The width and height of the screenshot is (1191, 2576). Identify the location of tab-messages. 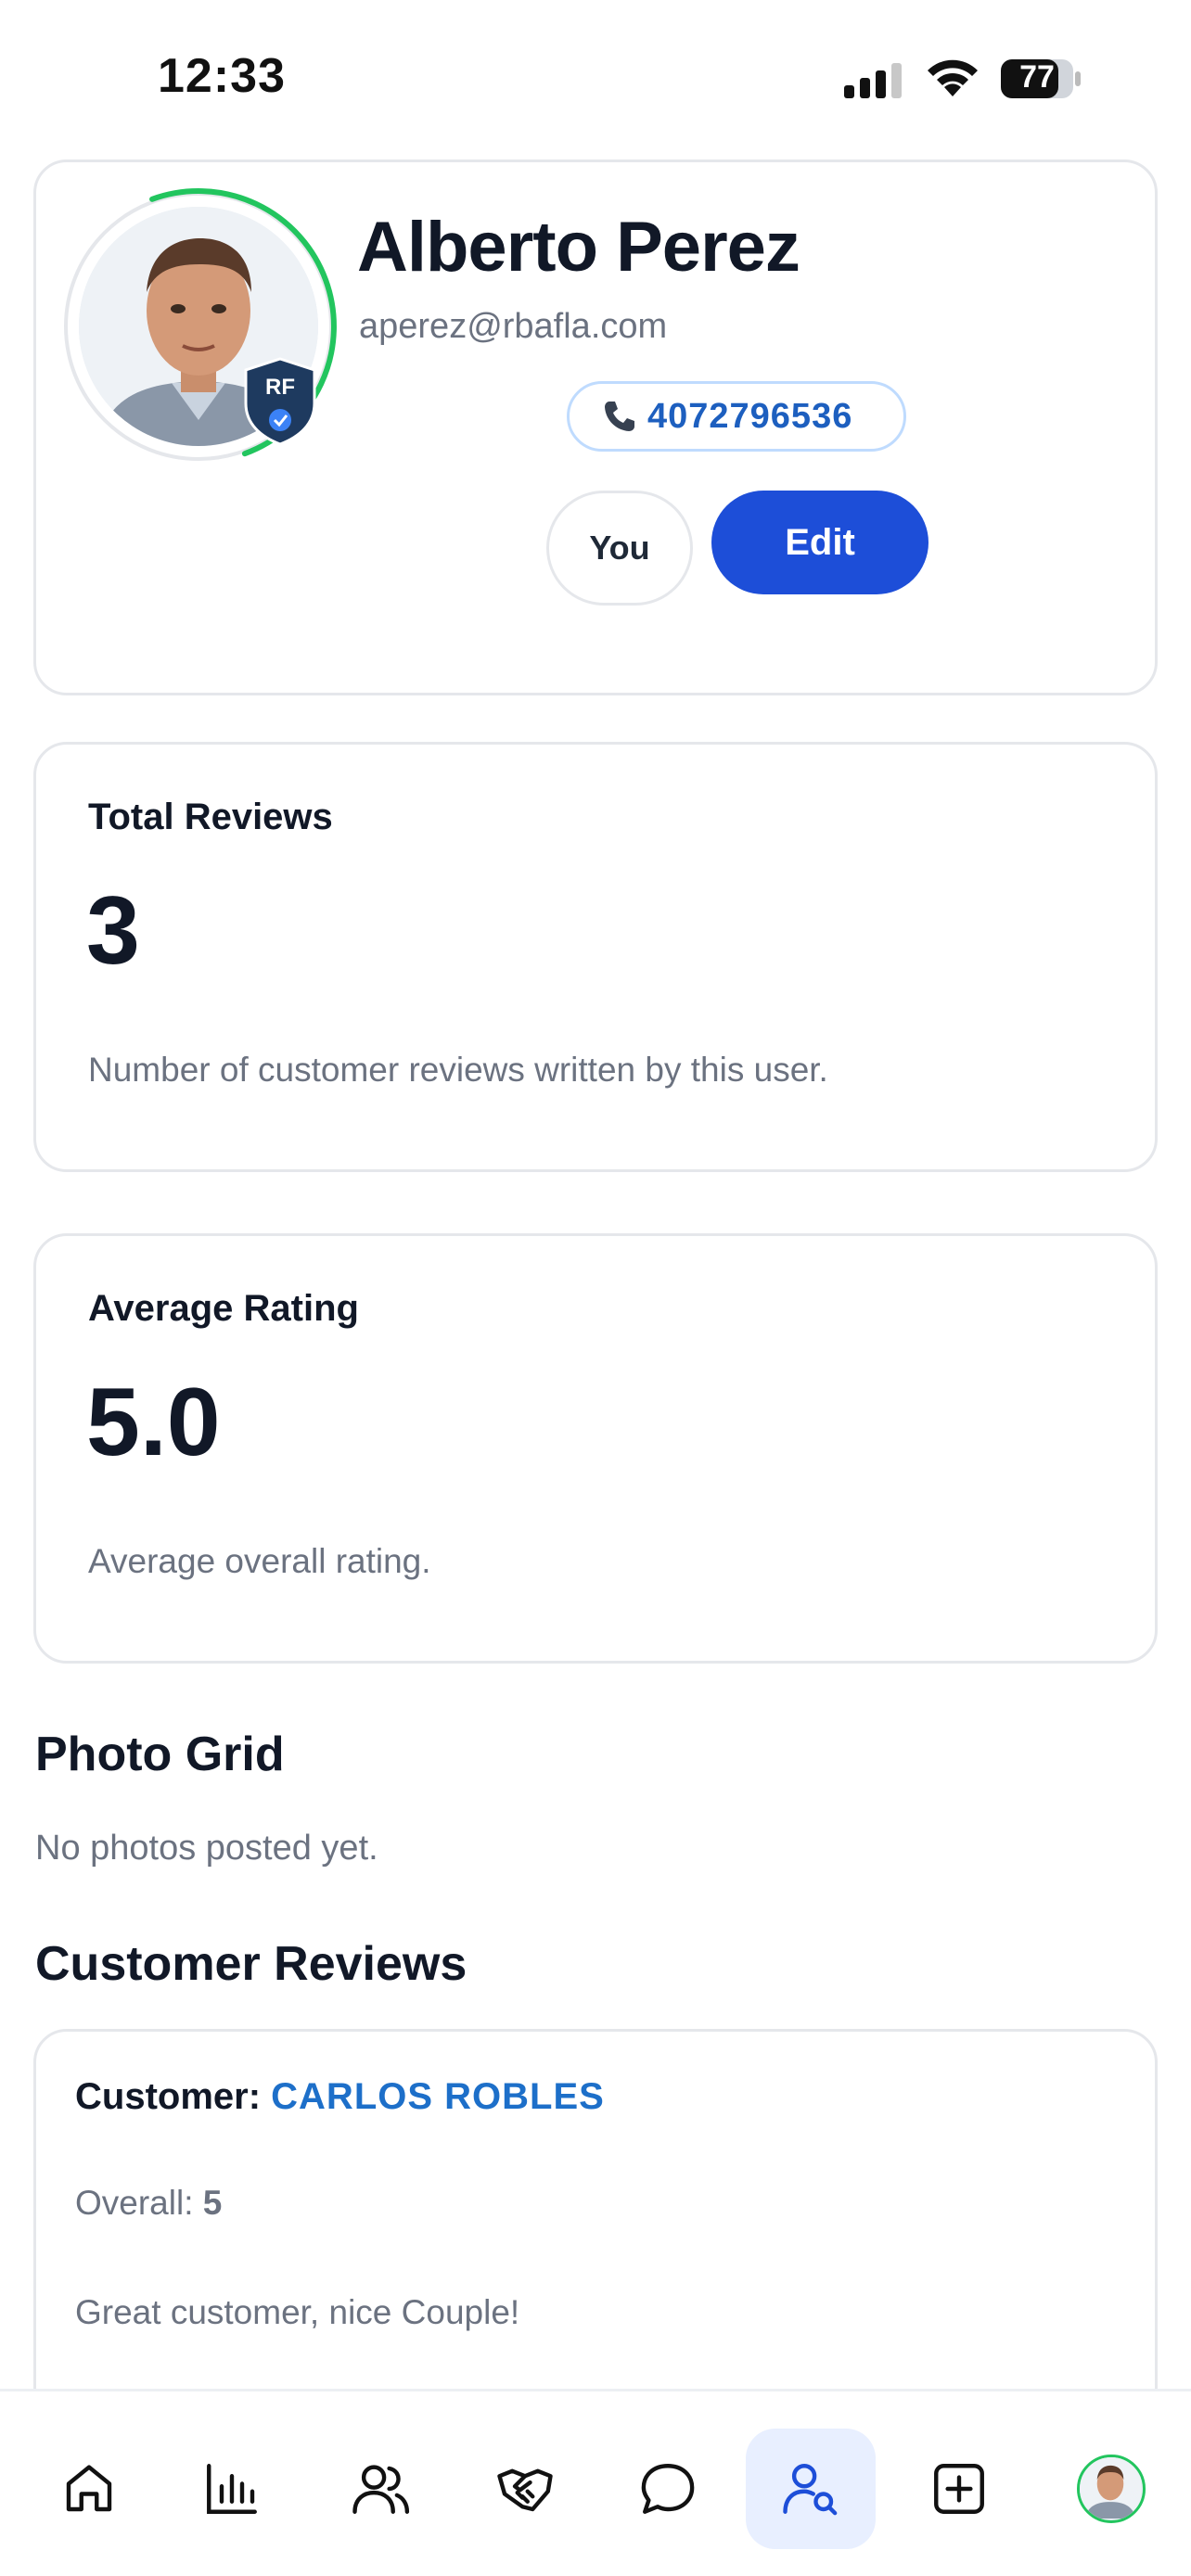
(668, 2489).